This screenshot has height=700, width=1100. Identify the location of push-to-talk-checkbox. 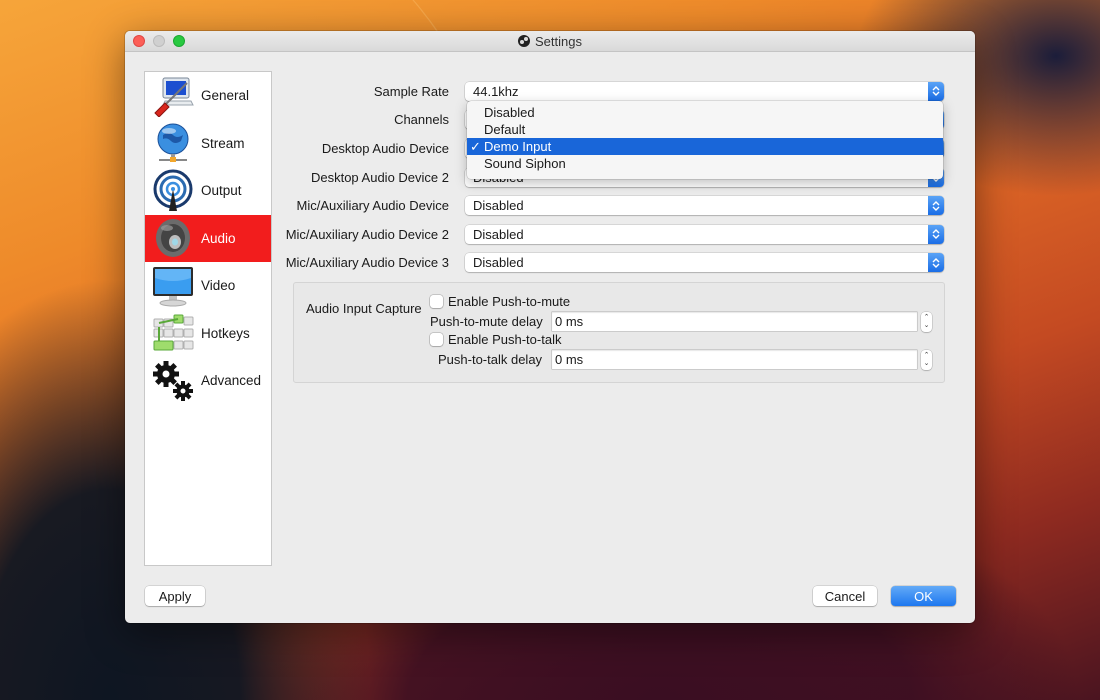
(436, 339).